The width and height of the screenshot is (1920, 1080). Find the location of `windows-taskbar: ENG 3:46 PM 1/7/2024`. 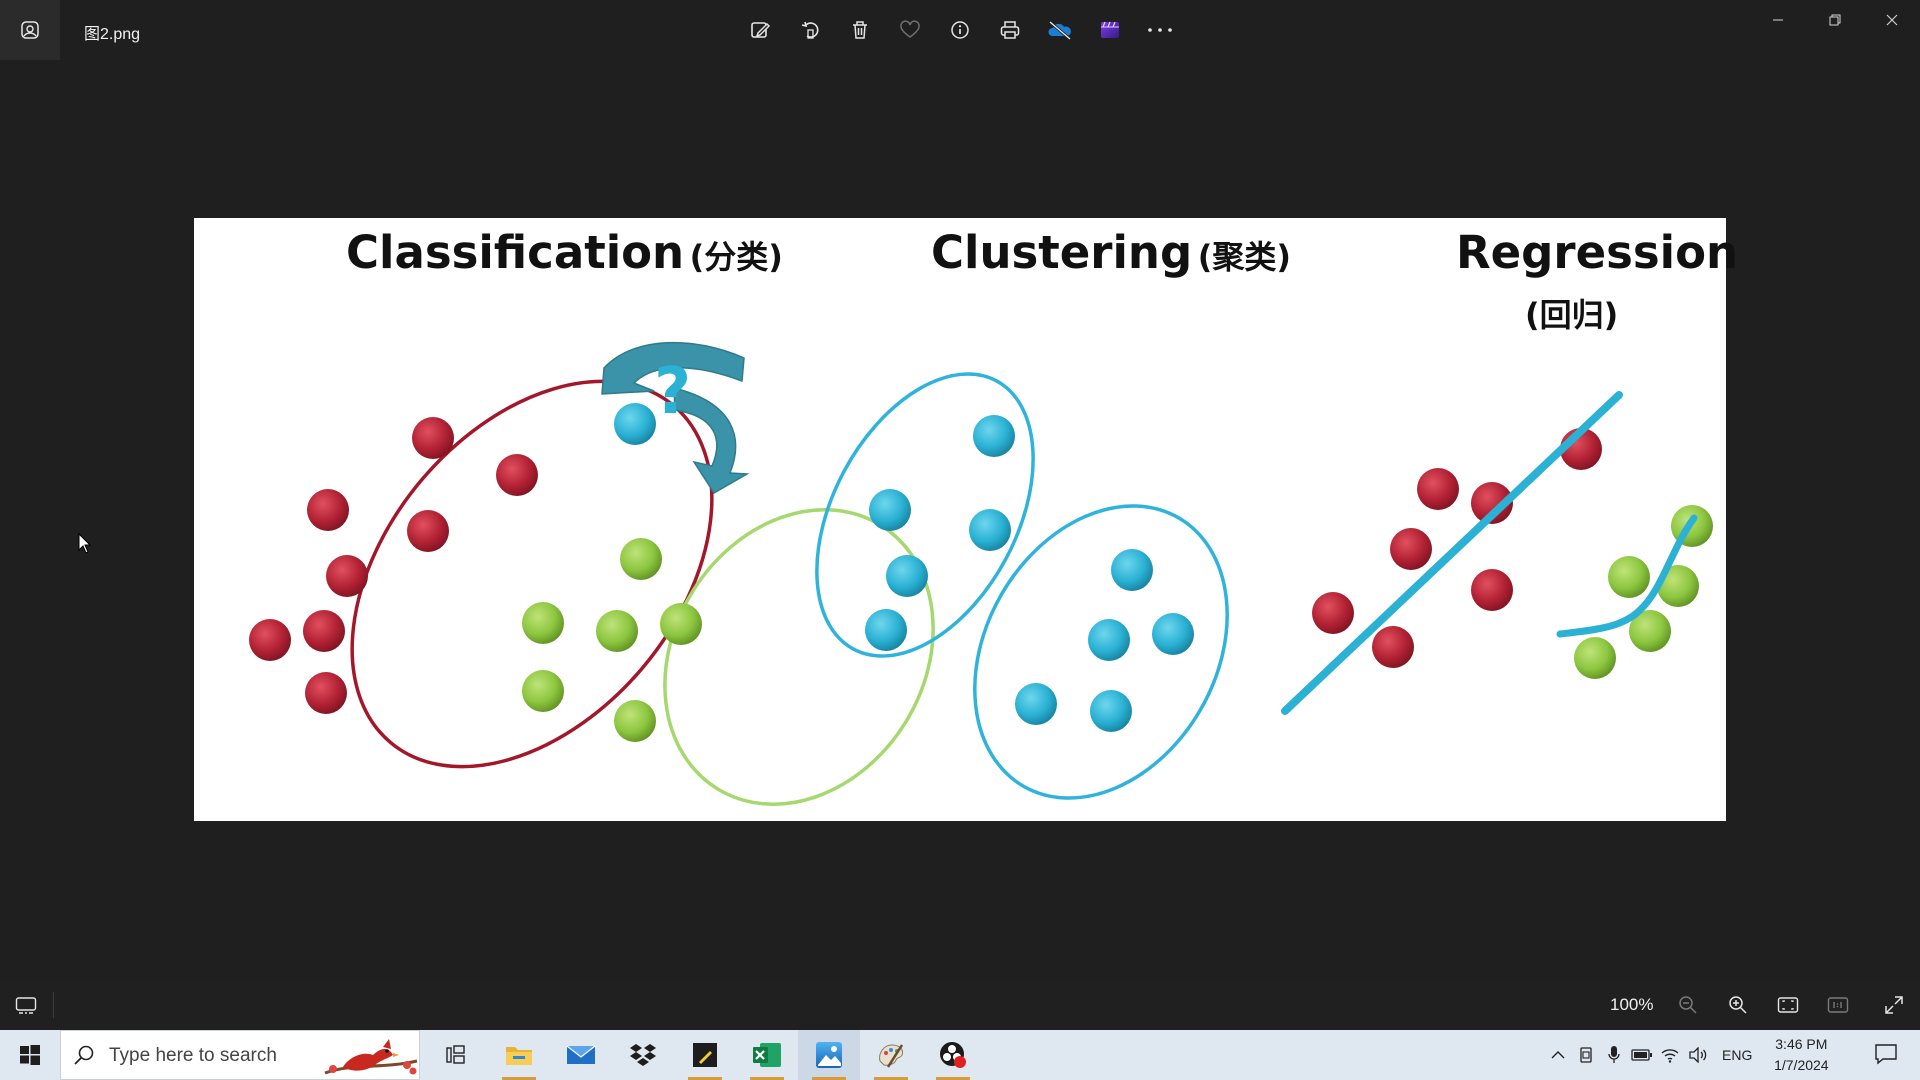

windows-taskbar: ENG 3:46 PM 1/7/2024 is located at coordinates (960, 1055).